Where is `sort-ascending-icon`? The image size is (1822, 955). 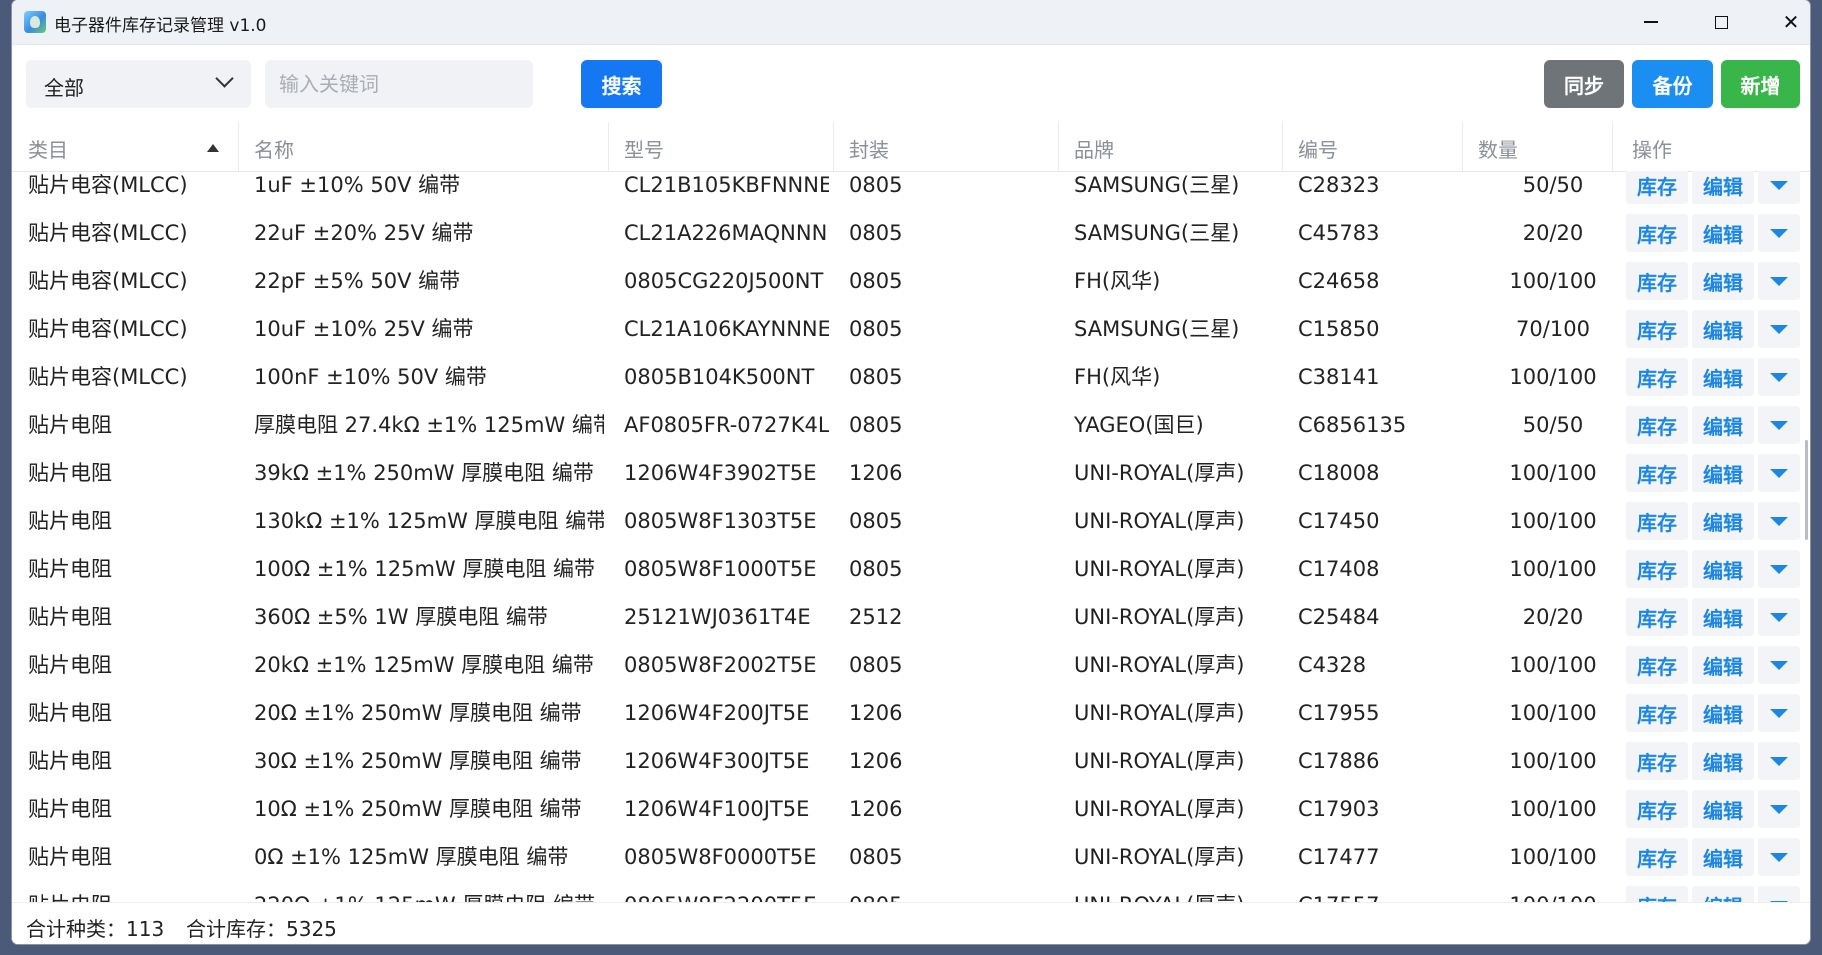 sort-ascending-icon is located at coordinates (213, 148).